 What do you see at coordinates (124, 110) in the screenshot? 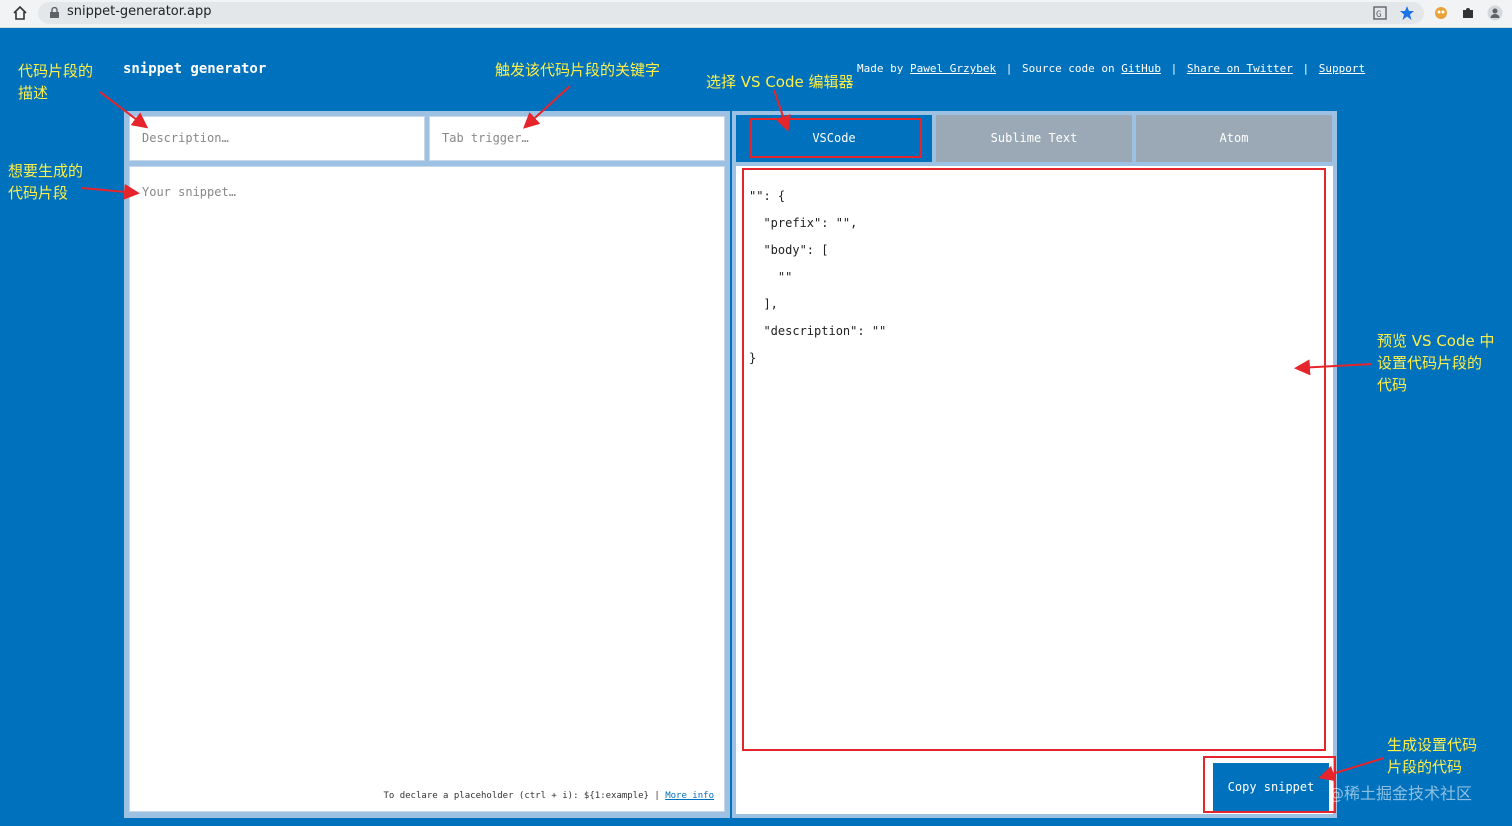
I see `arrow-description` at bounding box center [124, 110].